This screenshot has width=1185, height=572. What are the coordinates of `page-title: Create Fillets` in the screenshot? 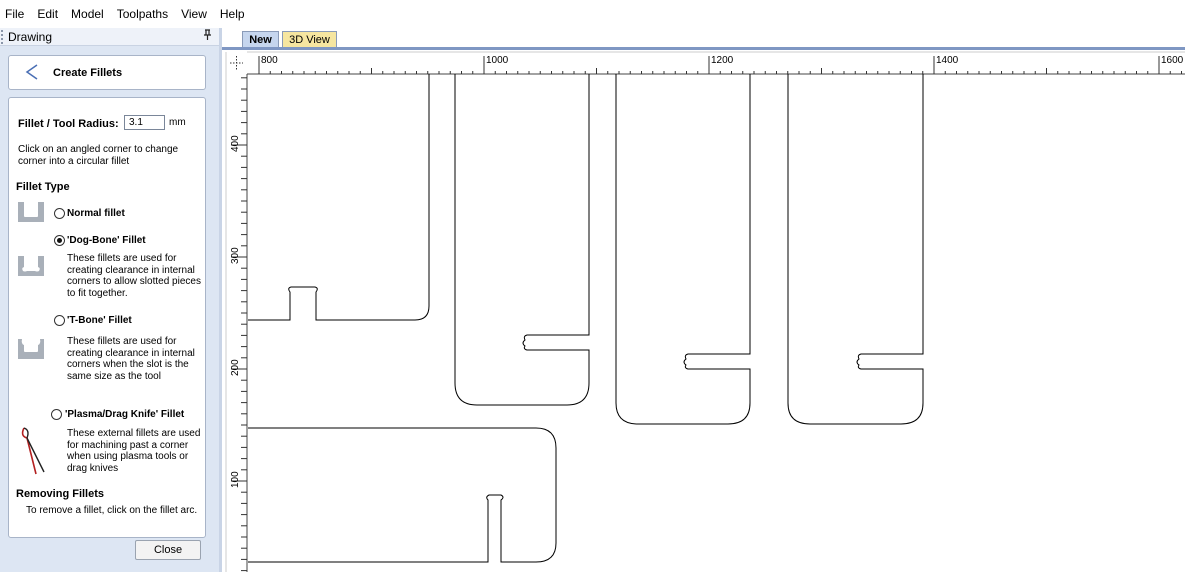 It's located at (88, 73).